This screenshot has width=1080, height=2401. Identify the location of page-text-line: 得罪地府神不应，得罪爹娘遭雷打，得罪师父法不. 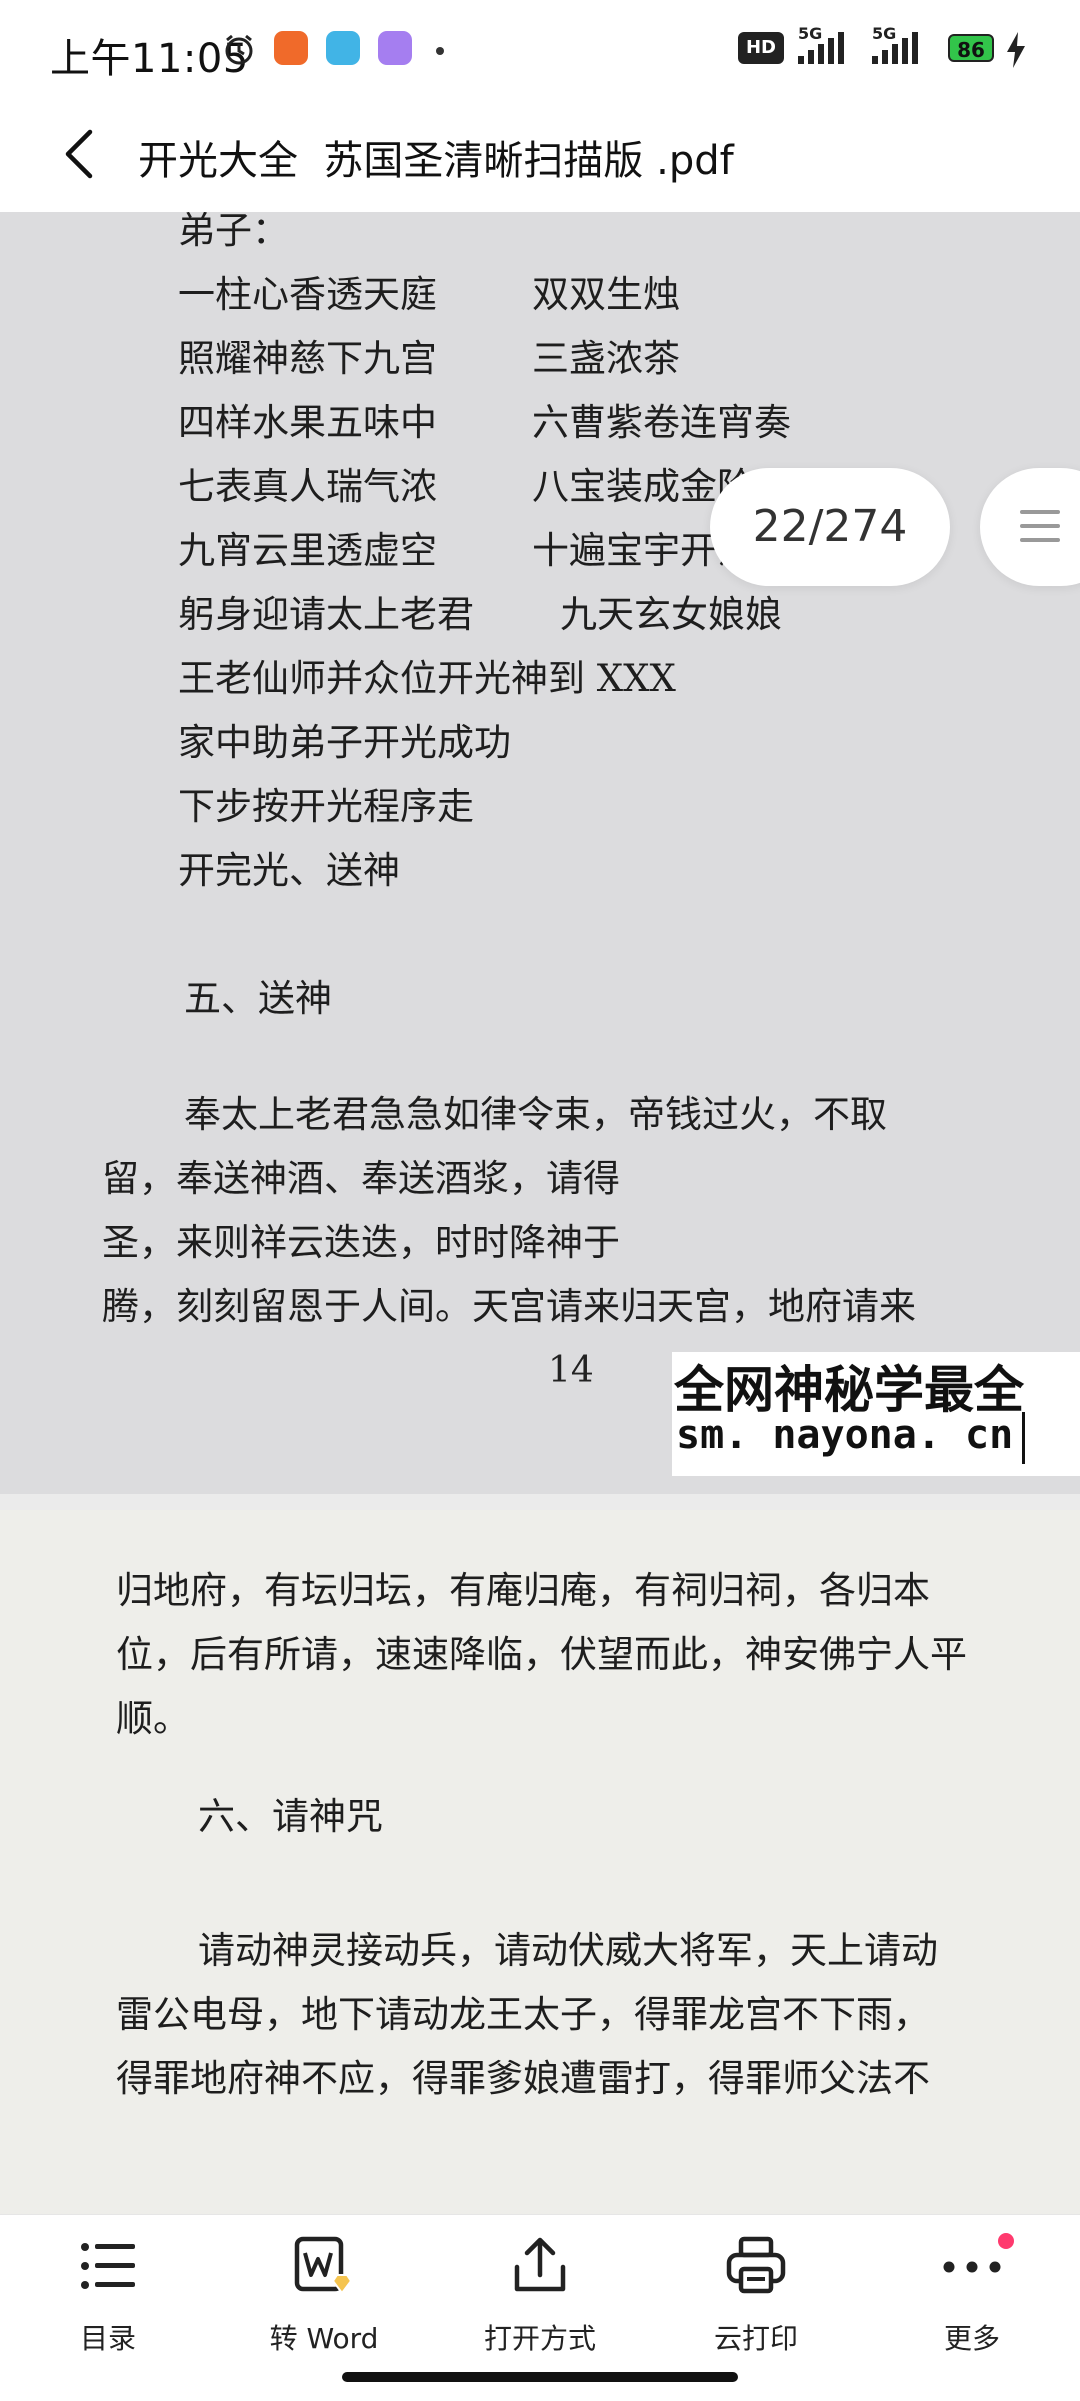
(523, 2078).